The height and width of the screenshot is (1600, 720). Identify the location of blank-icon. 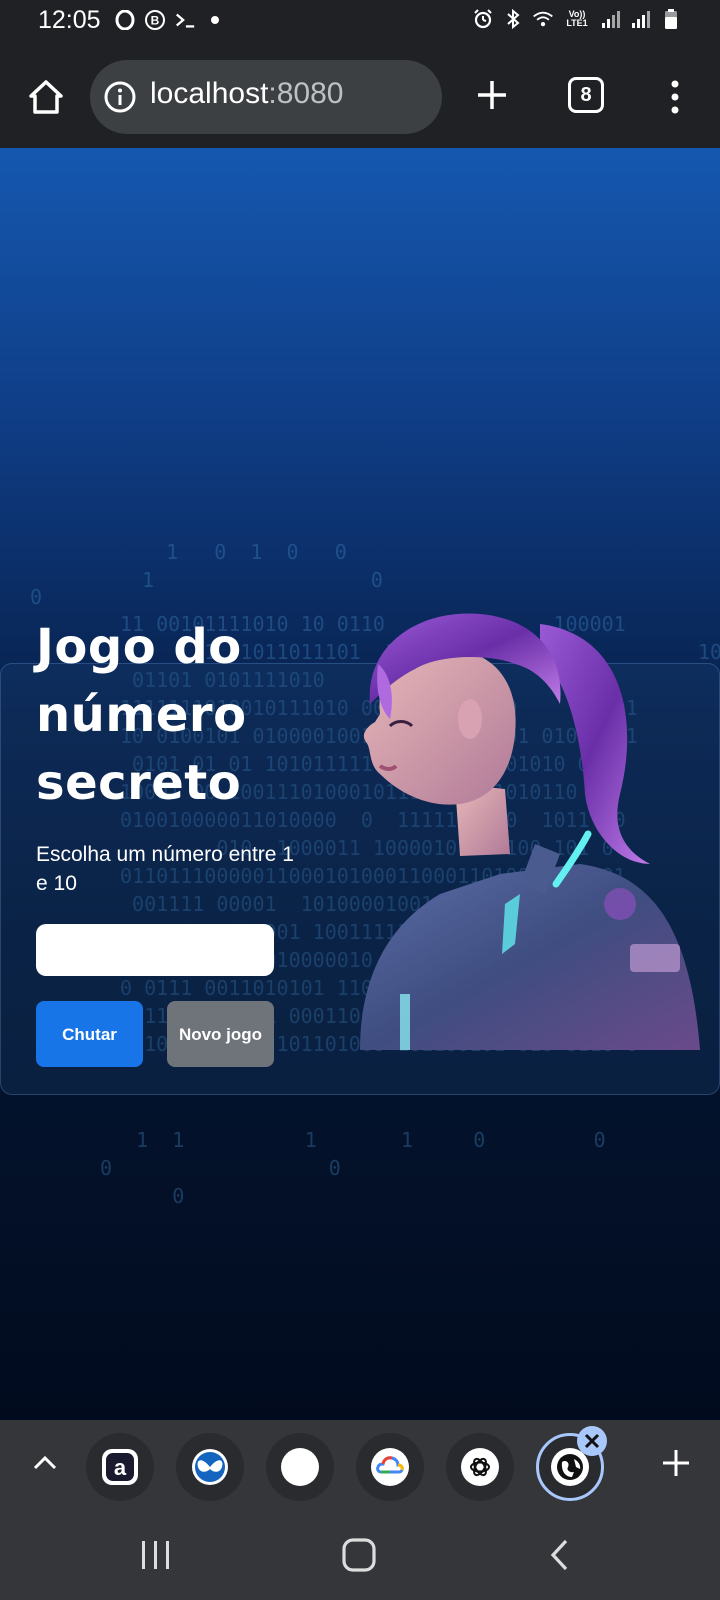
(300, 1467).